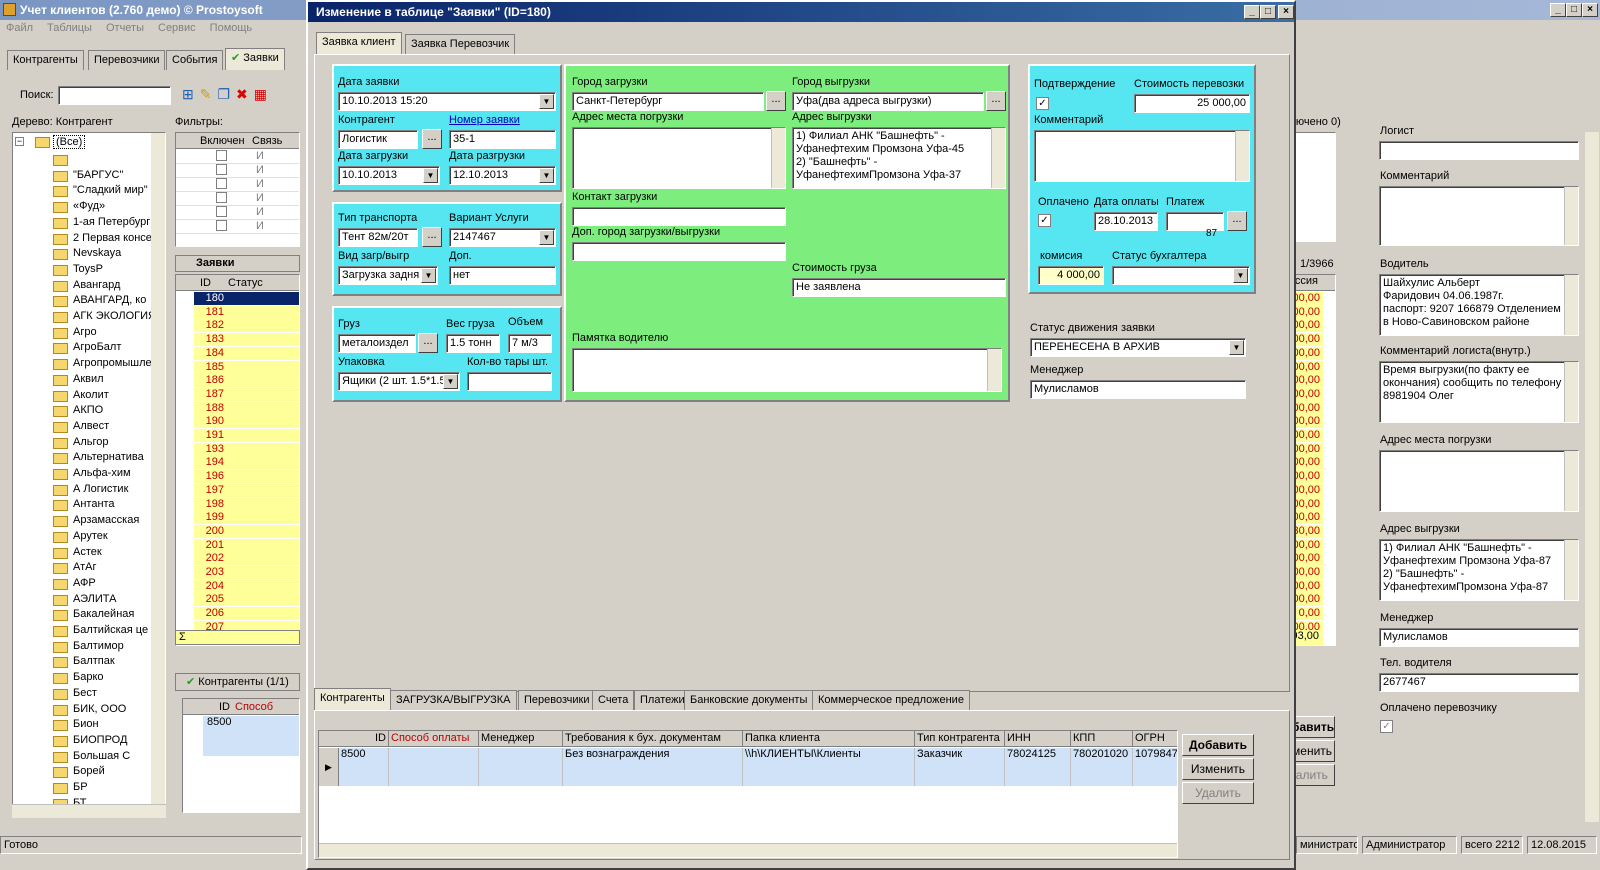 The width and height of the screenshot is (1600, 870). Describe the element at coordinates (749, 700) in the screenshot. I see `bottom-tab: Банковские документы` at that location.